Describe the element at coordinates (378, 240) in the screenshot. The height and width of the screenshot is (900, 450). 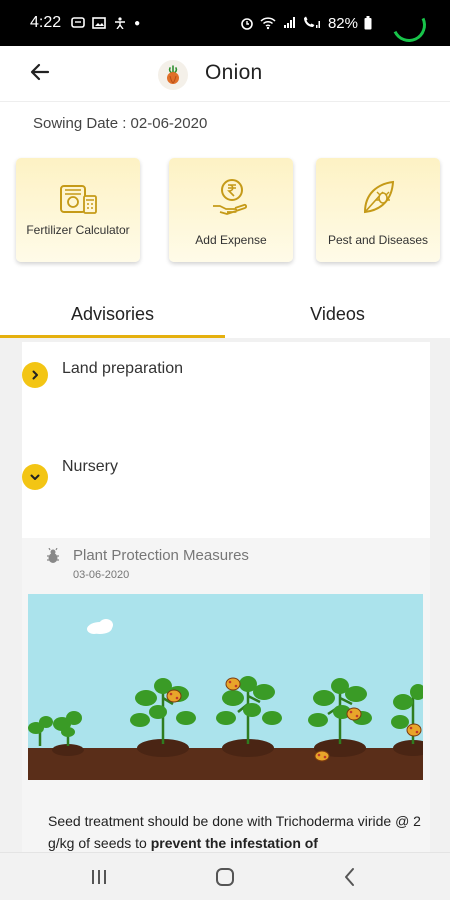
I see `pest-and-diseases-label: Pest and Diseases` at that location.